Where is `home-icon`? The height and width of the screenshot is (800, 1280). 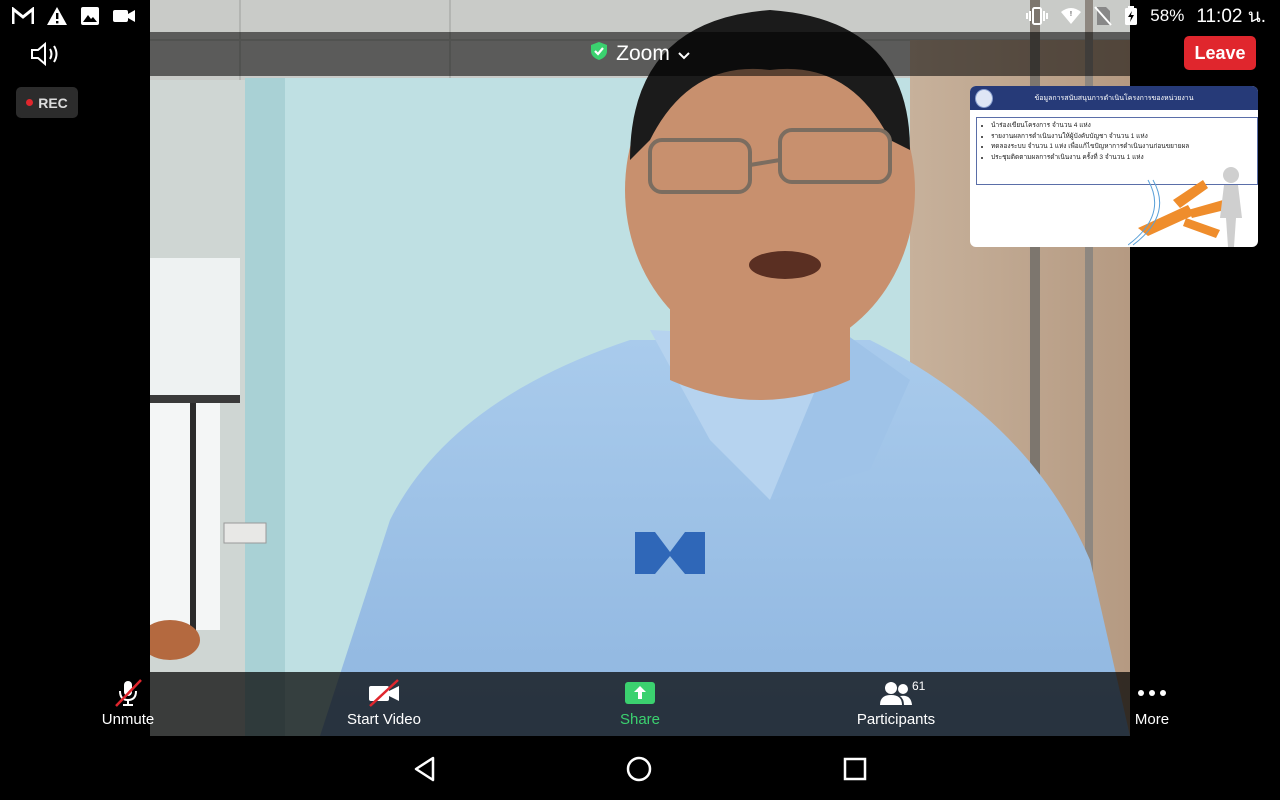 home-icon is located at coordinates (639, 769).